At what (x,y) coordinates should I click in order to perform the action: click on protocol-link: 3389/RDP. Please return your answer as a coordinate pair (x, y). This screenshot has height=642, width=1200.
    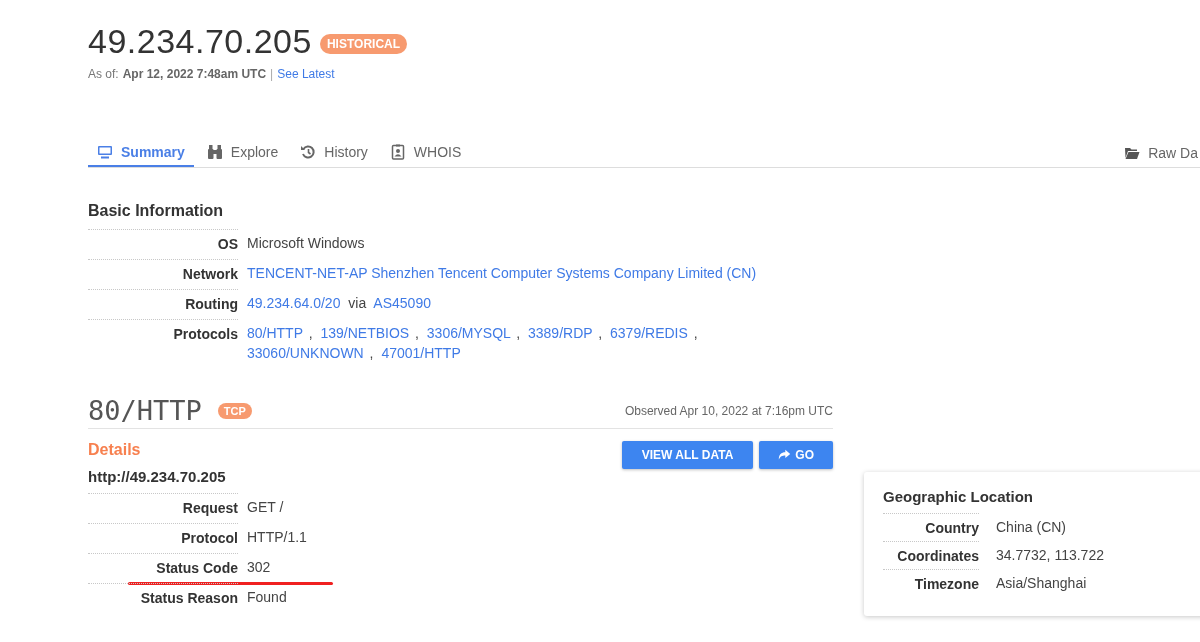
    Looking at the image, I should click on (560, 333).